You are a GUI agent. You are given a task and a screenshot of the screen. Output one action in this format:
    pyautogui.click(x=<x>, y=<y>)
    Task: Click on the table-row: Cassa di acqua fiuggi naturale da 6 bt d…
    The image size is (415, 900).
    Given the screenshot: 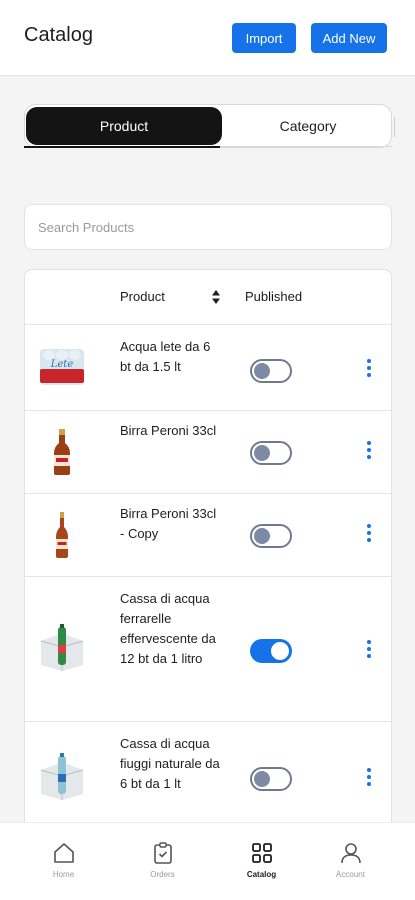 What is the action you would take?
    pyautogui.click(x=208, y=775)
    